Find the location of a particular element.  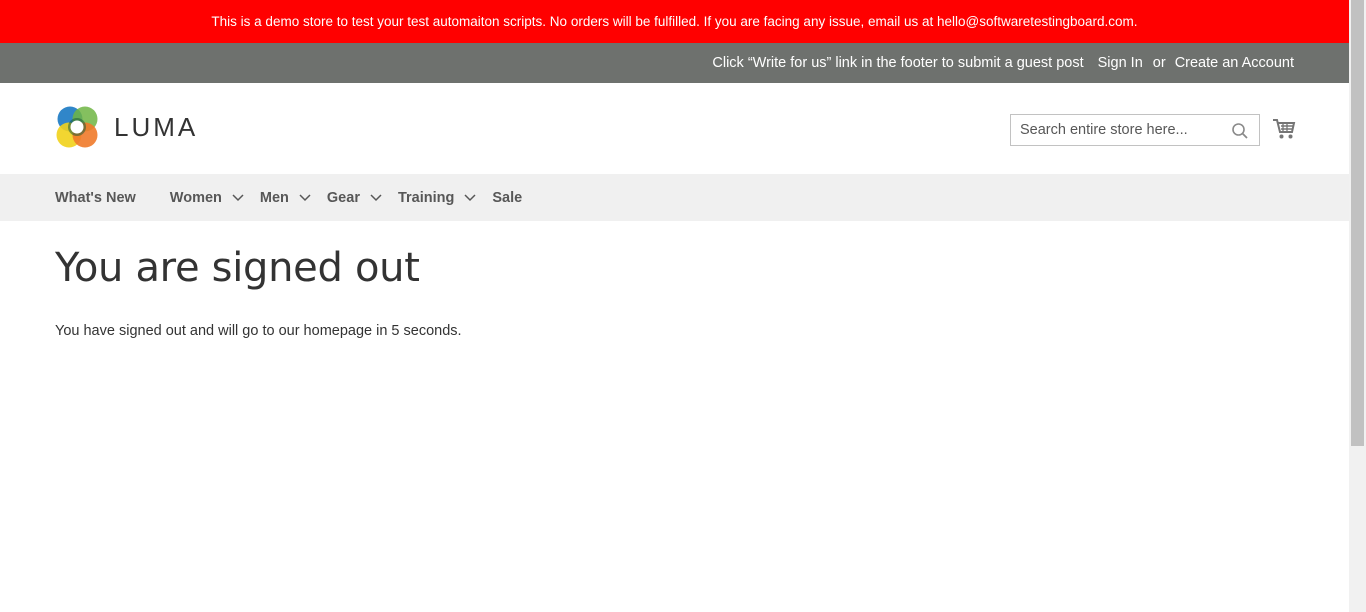

nav-item-men: Men is located at coordinates (285, 198).